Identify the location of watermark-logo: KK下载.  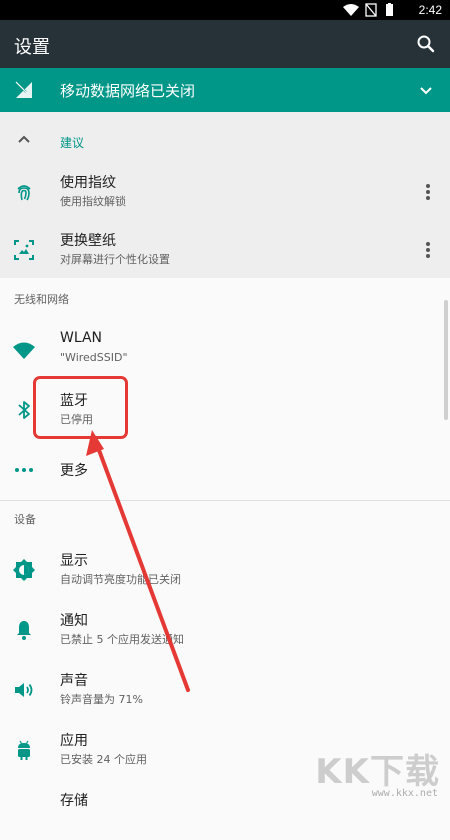
(377, 772).